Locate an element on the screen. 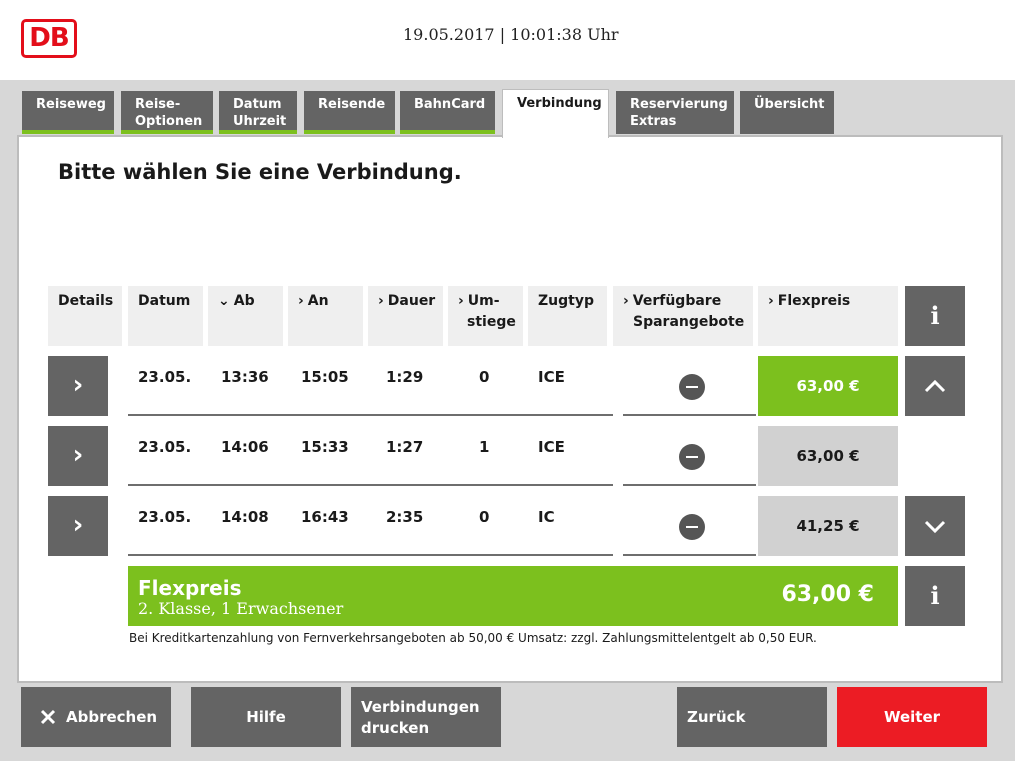 The image size is (1015, 761). row-3-datum: 23.05. is located at coordinates (165, 517).